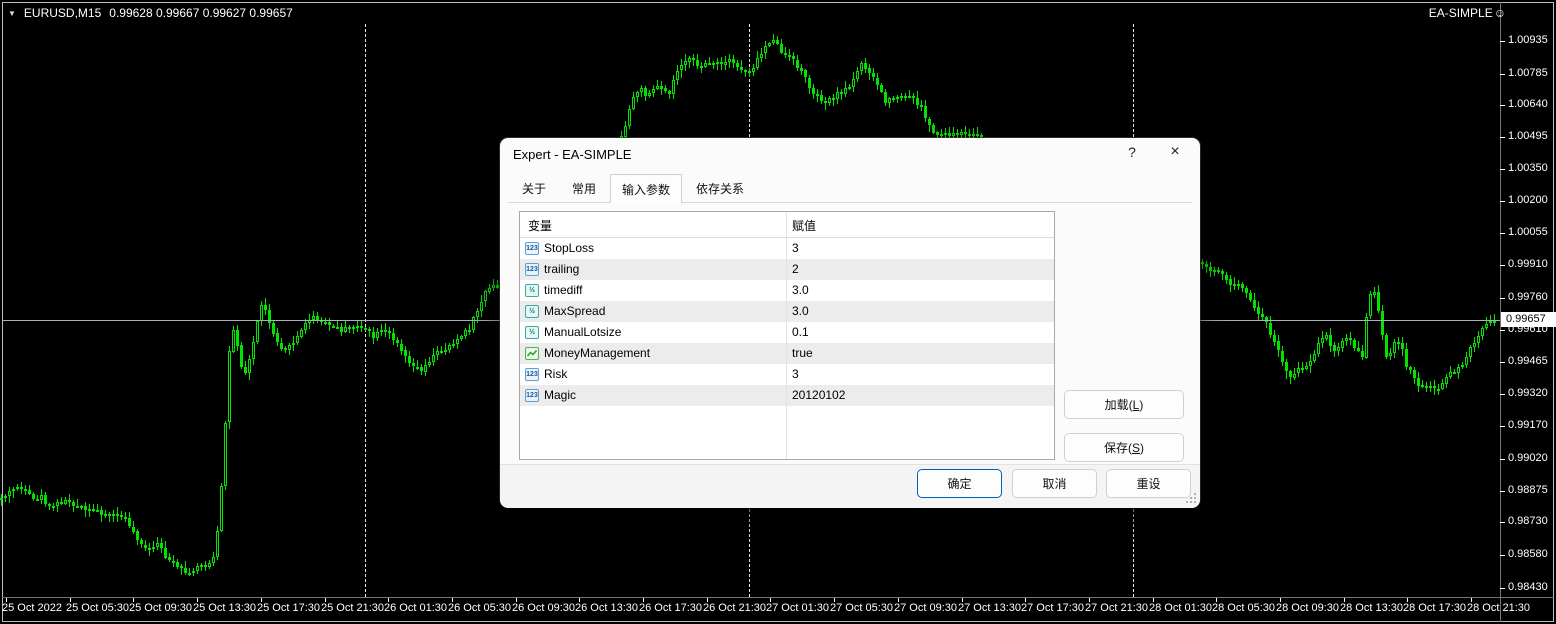 Image resolution: width=1556 pixels, height=624 pixels. Describe the element at coordinates (959, 483) in the screenshot. I see `ok-button: 确定` at that location.